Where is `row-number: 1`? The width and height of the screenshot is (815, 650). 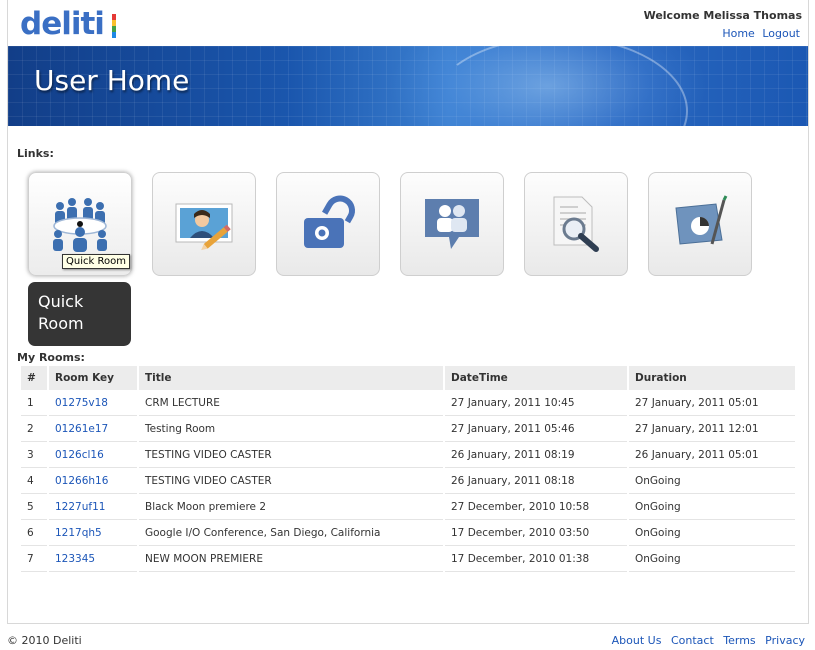 row-number: 1 is located at coordinates (34, 403).